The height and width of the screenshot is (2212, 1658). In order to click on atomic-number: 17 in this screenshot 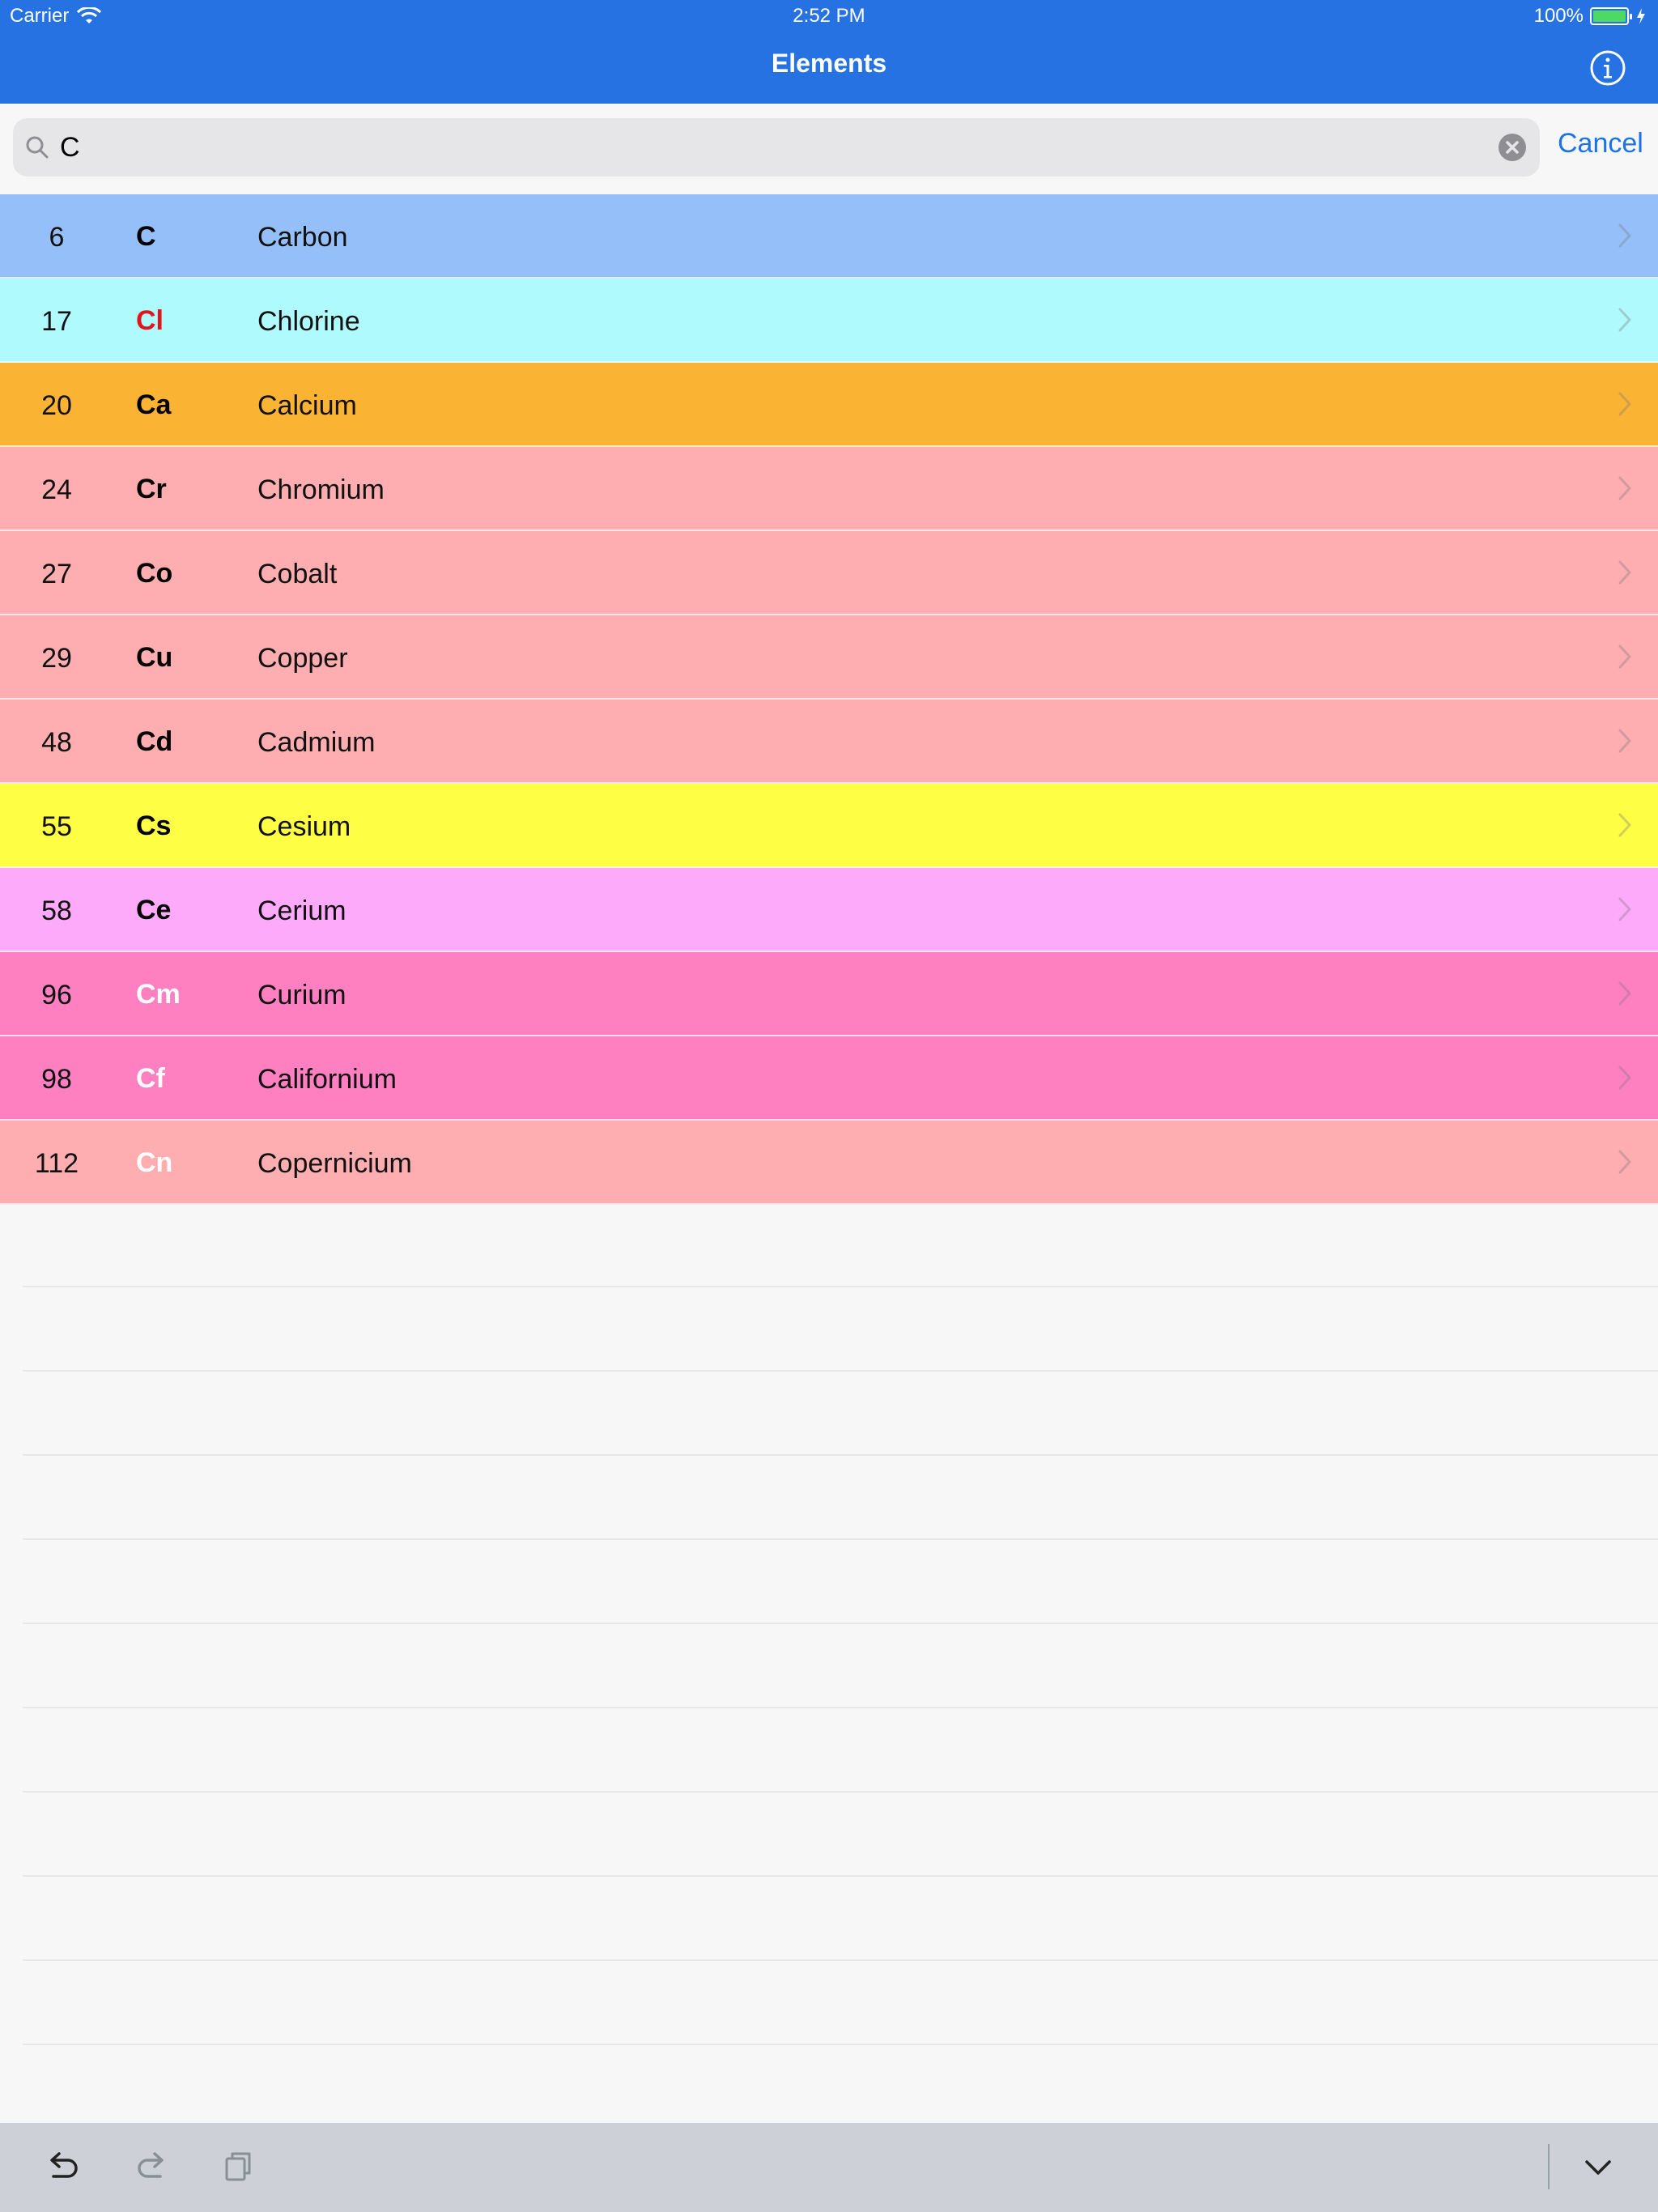, I will do `click(56, 322)`.